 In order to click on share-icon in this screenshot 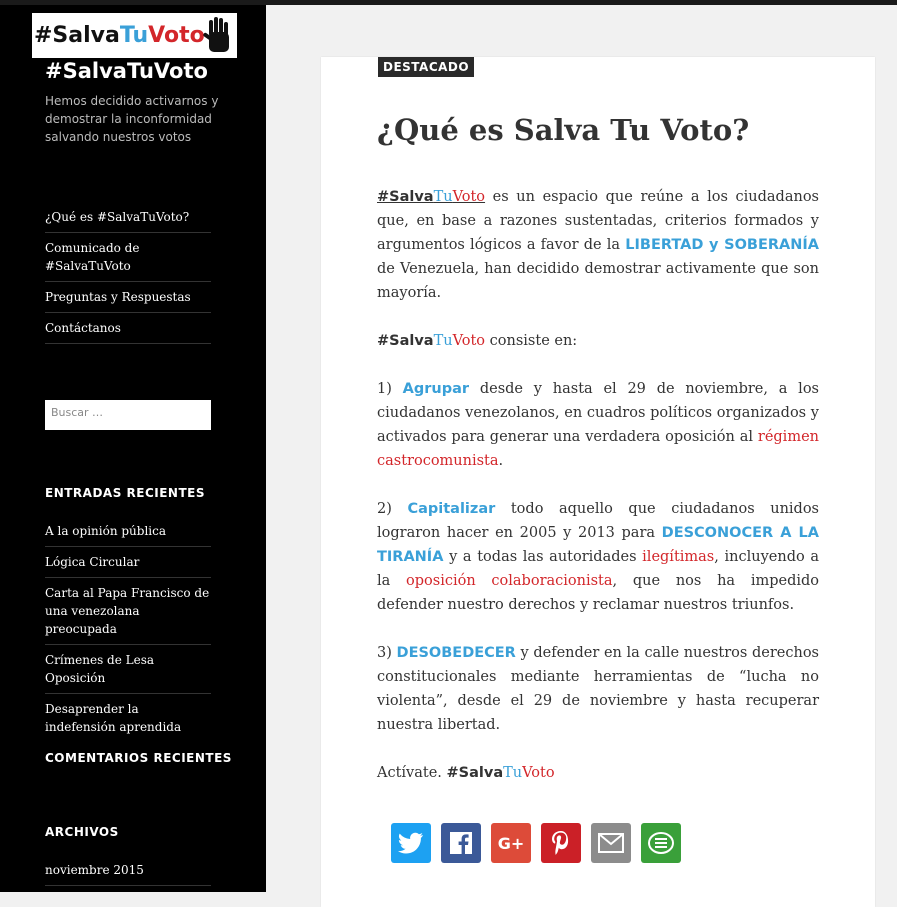, I will do `click(661, 843)`.